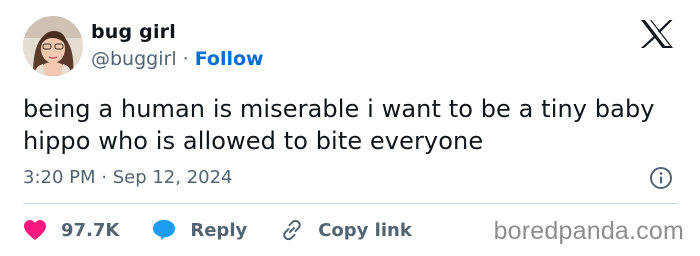 The width and height of the screenshot is (700, 256). What do you see at coordinates (292, 230) in the screenshot?
I see `link-icon` at bounding box center [292, 230].